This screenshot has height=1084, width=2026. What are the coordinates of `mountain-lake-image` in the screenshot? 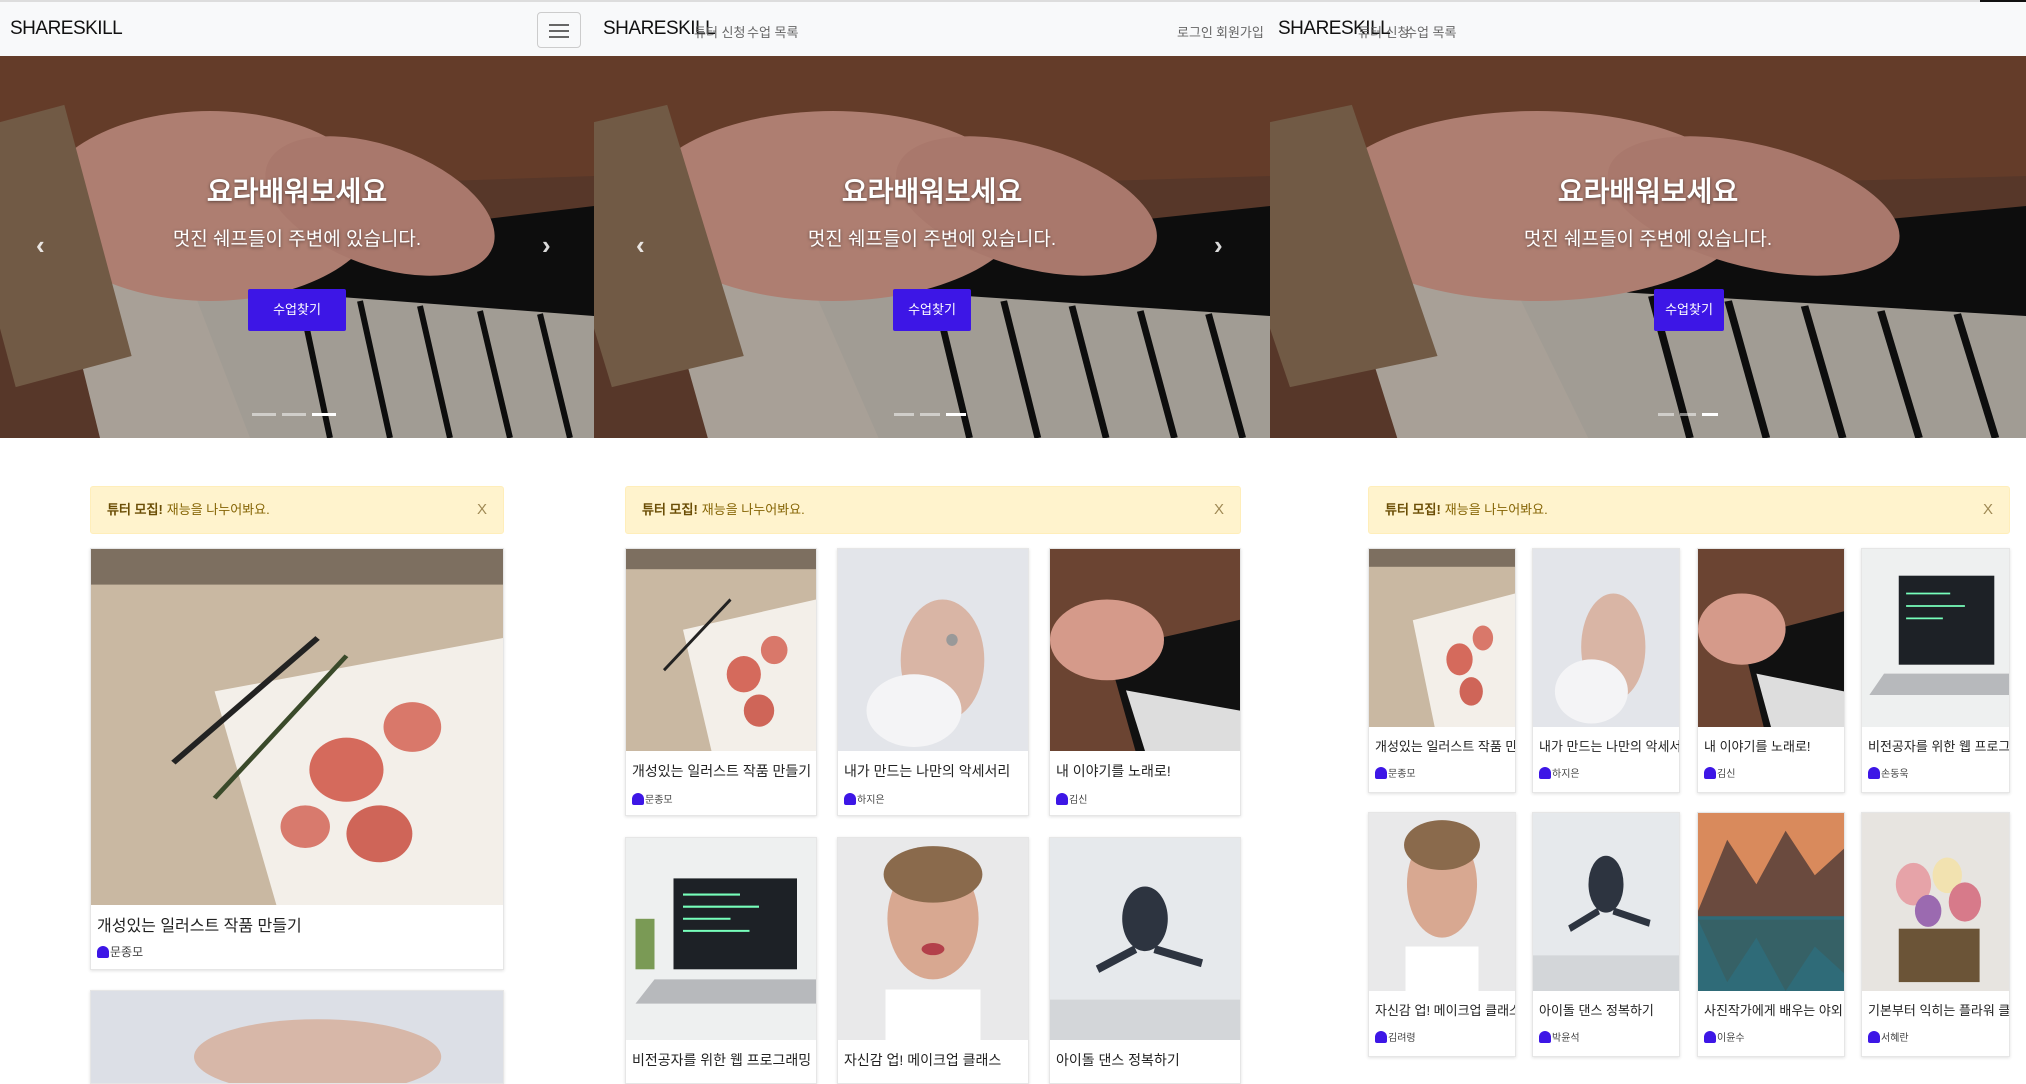 It's located at (1771, 902).